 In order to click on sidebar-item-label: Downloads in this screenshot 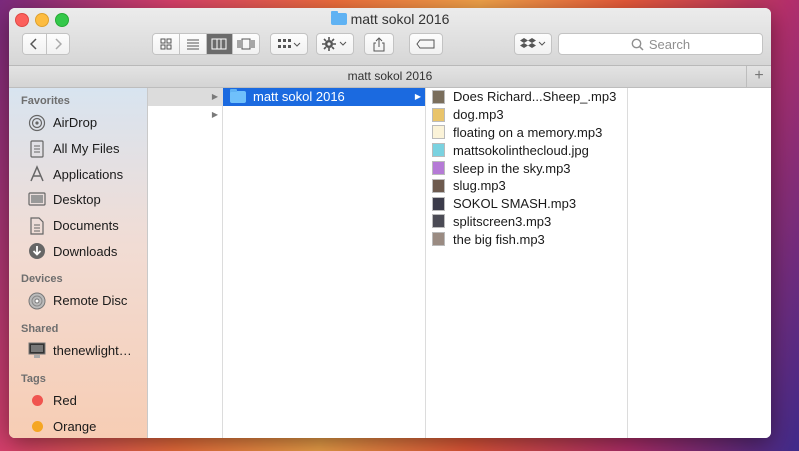, I will do `click(85, 251)`.